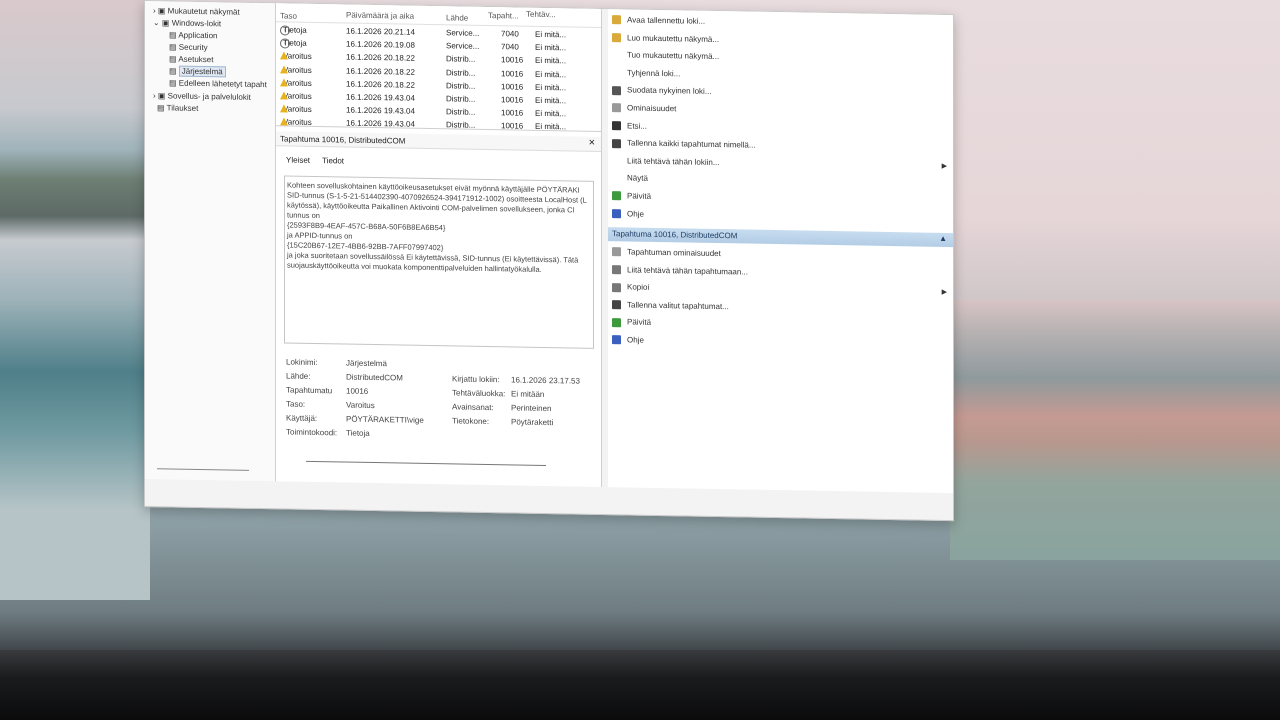 Image resolution: width=1280 pixels, height=720 pixels. What do you see at coordinates (638, 287) in the screenshot?
I see `action-label: Kopioi` at bounding box center [638, 287].